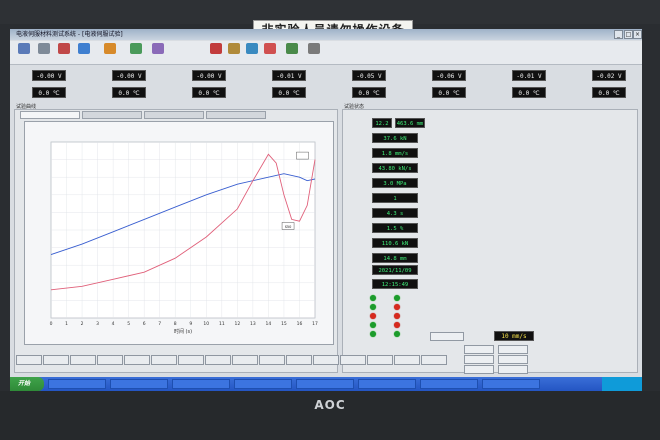 The width and height of the screenshot is (660, 440). Describe the element at coordinates (51, 324) in the screenshot. I see `x-tick-label: 0` at that location.